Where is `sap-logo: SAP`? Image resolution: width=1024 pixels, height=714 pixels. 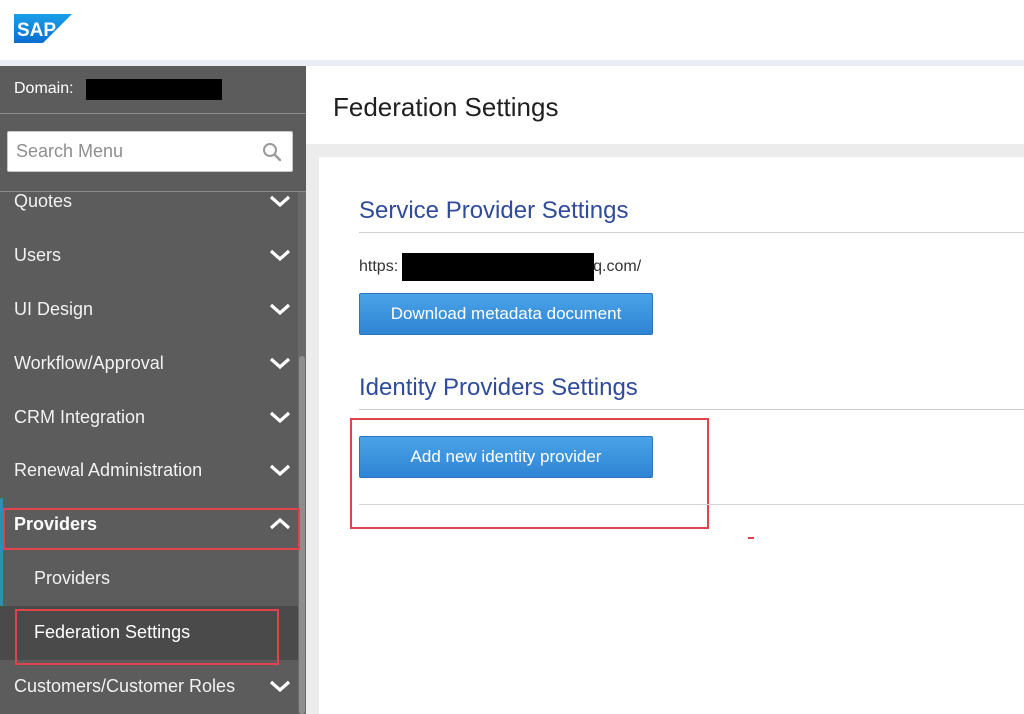 sap-logo: SAP is located at coordinates (43, 28).